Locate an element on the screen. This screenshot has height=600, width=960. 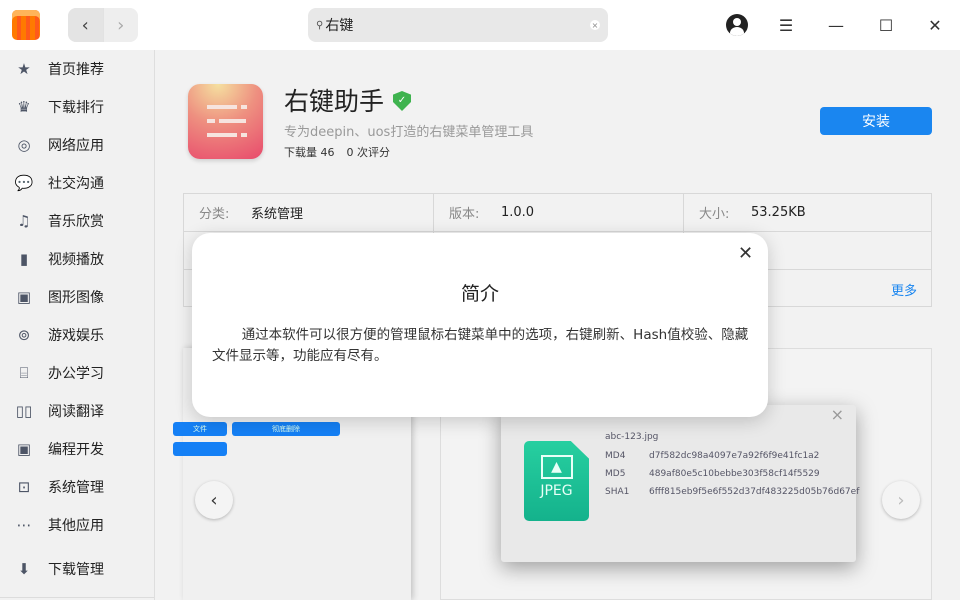
screenshot-button: 文件 is located at coordinates (200, 429).